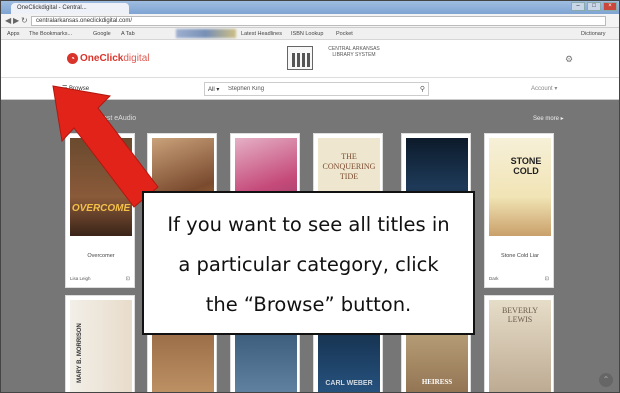 The height and width of the screenshot is (393, 620). What do you see at coordinates (606, 380) in the screenshot?
I see `scroll-top-icon: ⌃` at bounding box center [606, 380].